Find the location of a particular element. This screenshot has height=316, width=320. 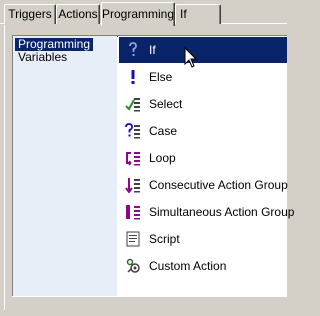

action-item-else: Else is located at coordinates (203, 77).